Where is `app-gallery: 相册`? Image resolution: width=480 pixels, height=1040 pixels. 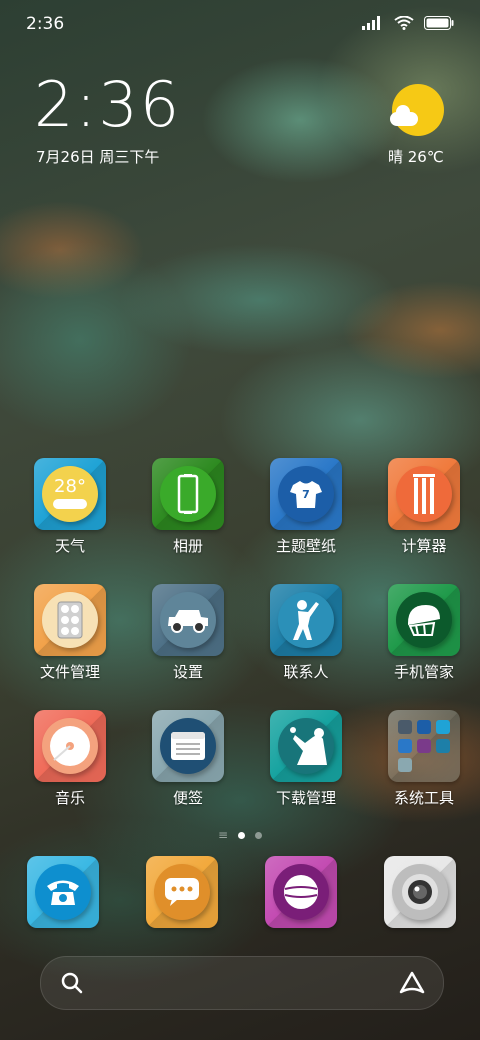 app-gallery: 相册 is located at coordinates (188, 521).